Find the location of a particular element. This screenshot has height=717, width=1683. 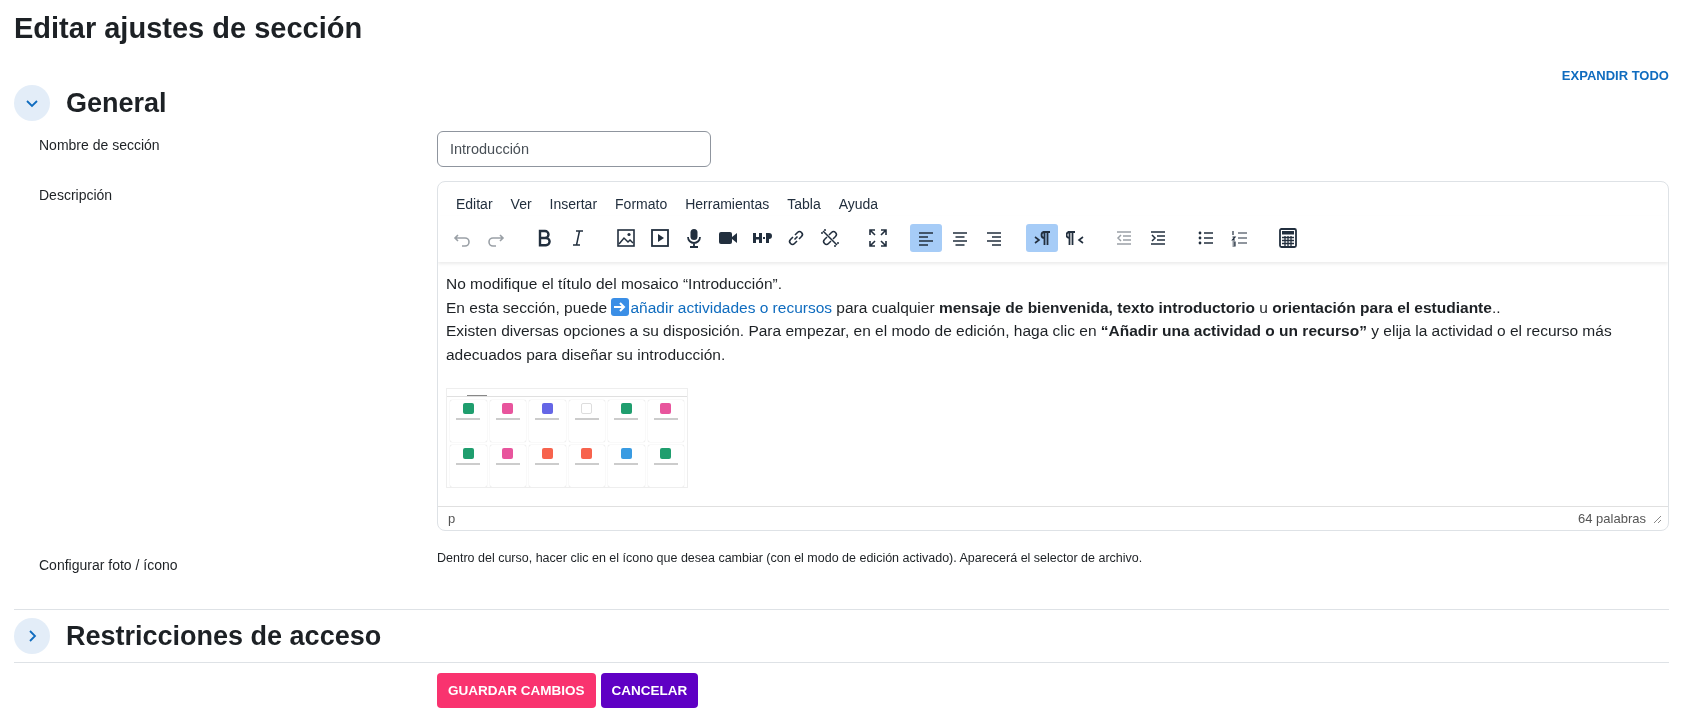

outdent-icon is located at coordinates (1124, 238).